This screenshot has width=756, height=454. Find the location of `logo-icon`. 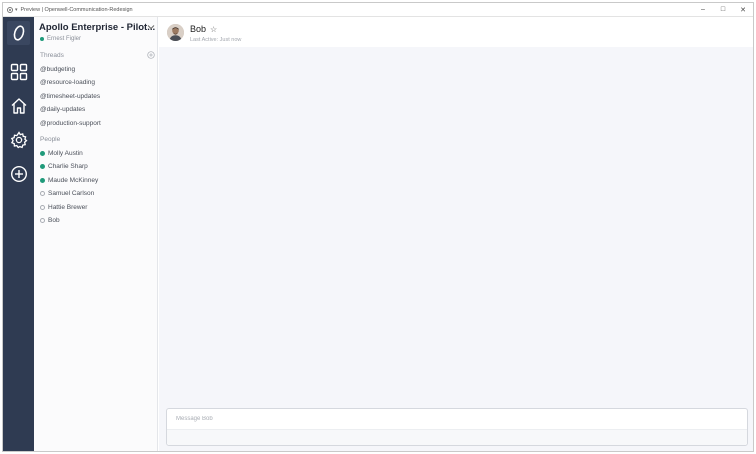

logo-icon is located at coordinates (18, 33).